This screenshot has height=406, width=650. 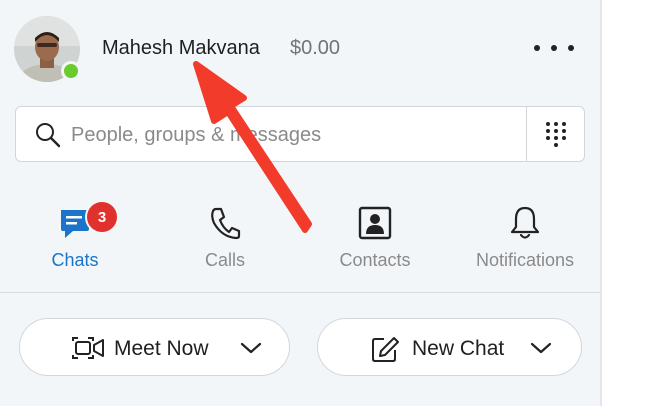 I want to click on search-box: People, groups & messages, so click(x=300, y=134).